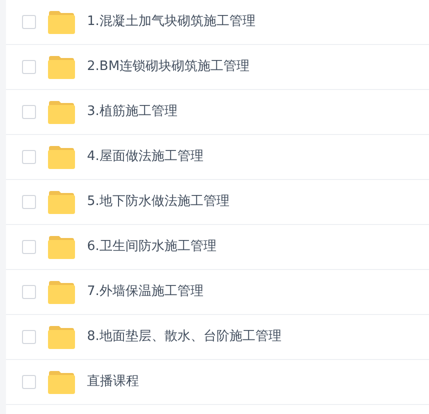 This screenshot has width=429, height=414. Describe the element at coordinates (145, 292) in the screenshot. I see `folder-name: 7.外墙保温施工管理` at that location.